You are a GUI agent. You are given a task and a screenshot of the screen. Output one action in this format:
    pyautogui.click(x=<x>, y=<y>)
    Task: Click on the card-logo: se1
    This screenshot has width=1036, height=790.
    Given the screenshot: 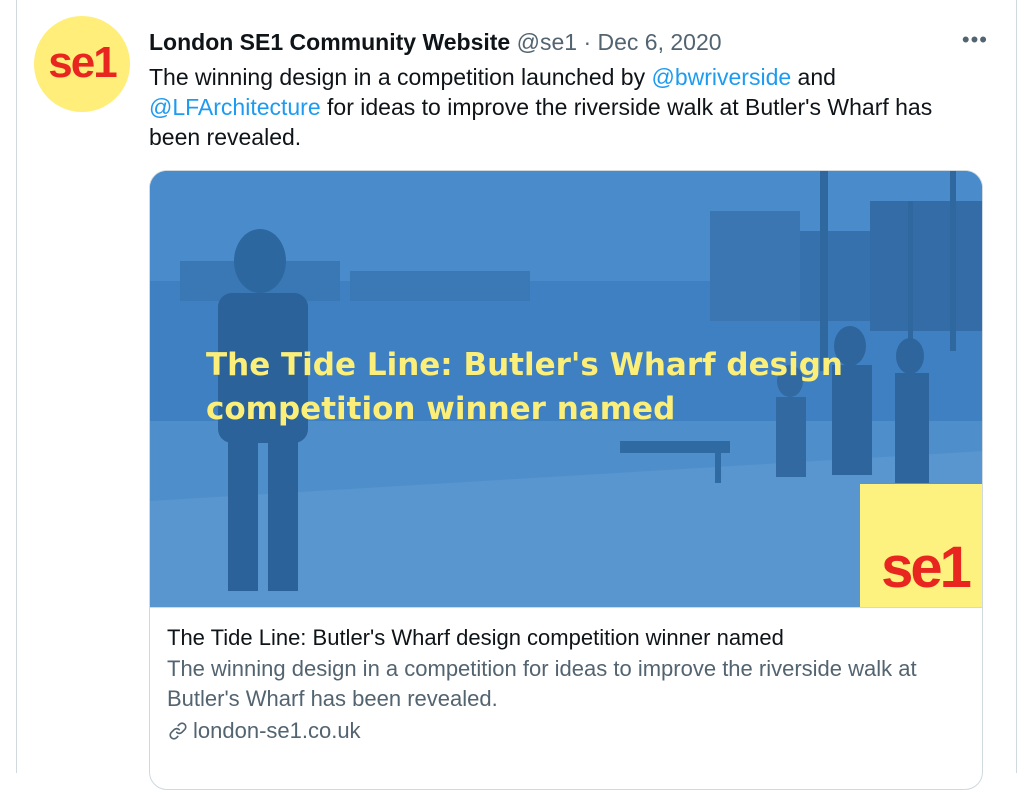 What is the action you would take?
    pyautogui.click(x=921, y=545)
    